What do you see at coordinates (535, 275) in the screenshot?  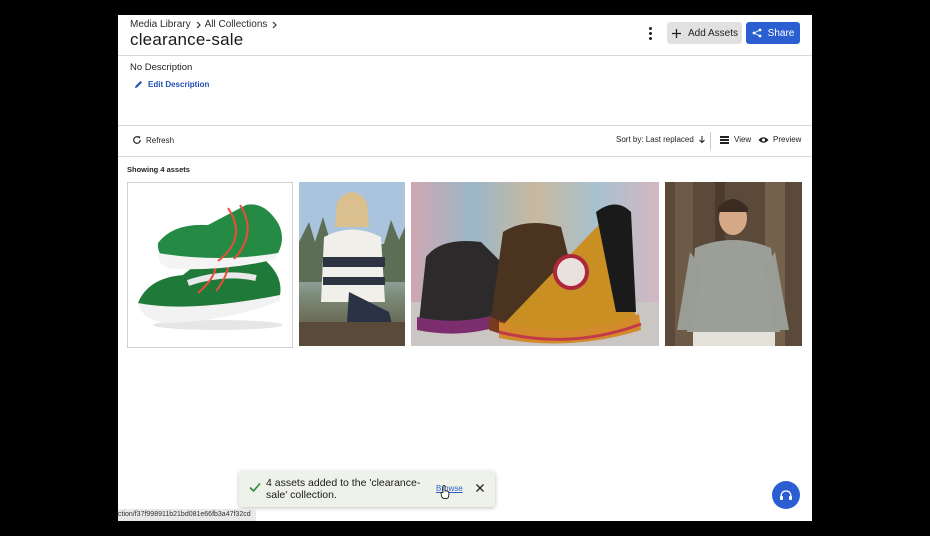 I see `boots-image` at bounding box center [535, 275].